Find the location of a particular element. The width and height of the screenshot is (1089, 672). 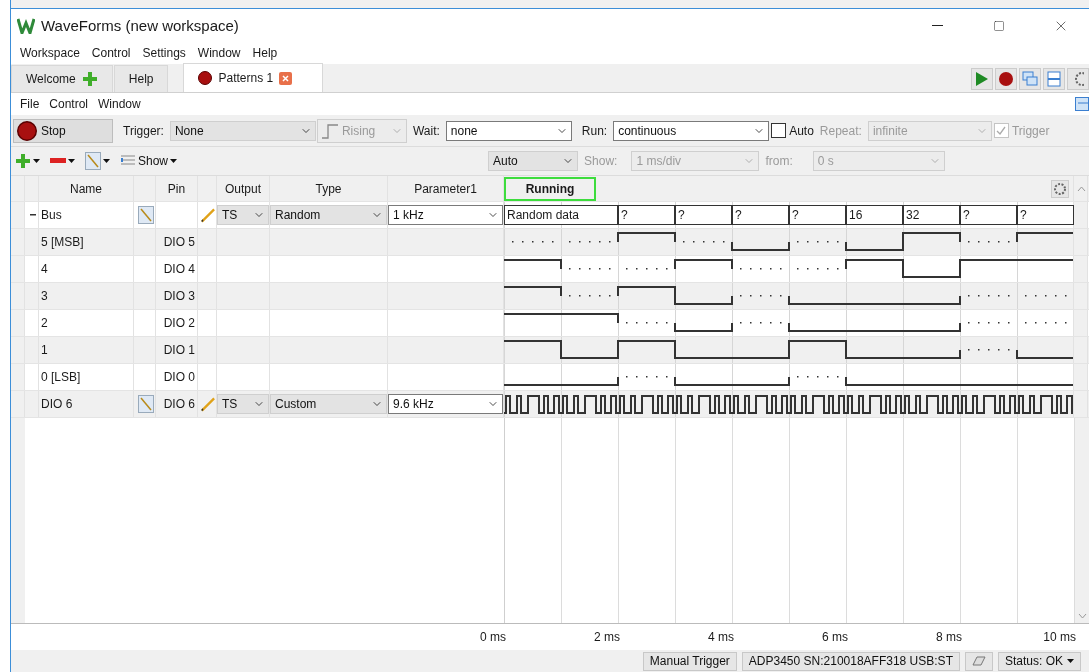

name-cell: 5 [MSB] is located at coordinates (86, 242).